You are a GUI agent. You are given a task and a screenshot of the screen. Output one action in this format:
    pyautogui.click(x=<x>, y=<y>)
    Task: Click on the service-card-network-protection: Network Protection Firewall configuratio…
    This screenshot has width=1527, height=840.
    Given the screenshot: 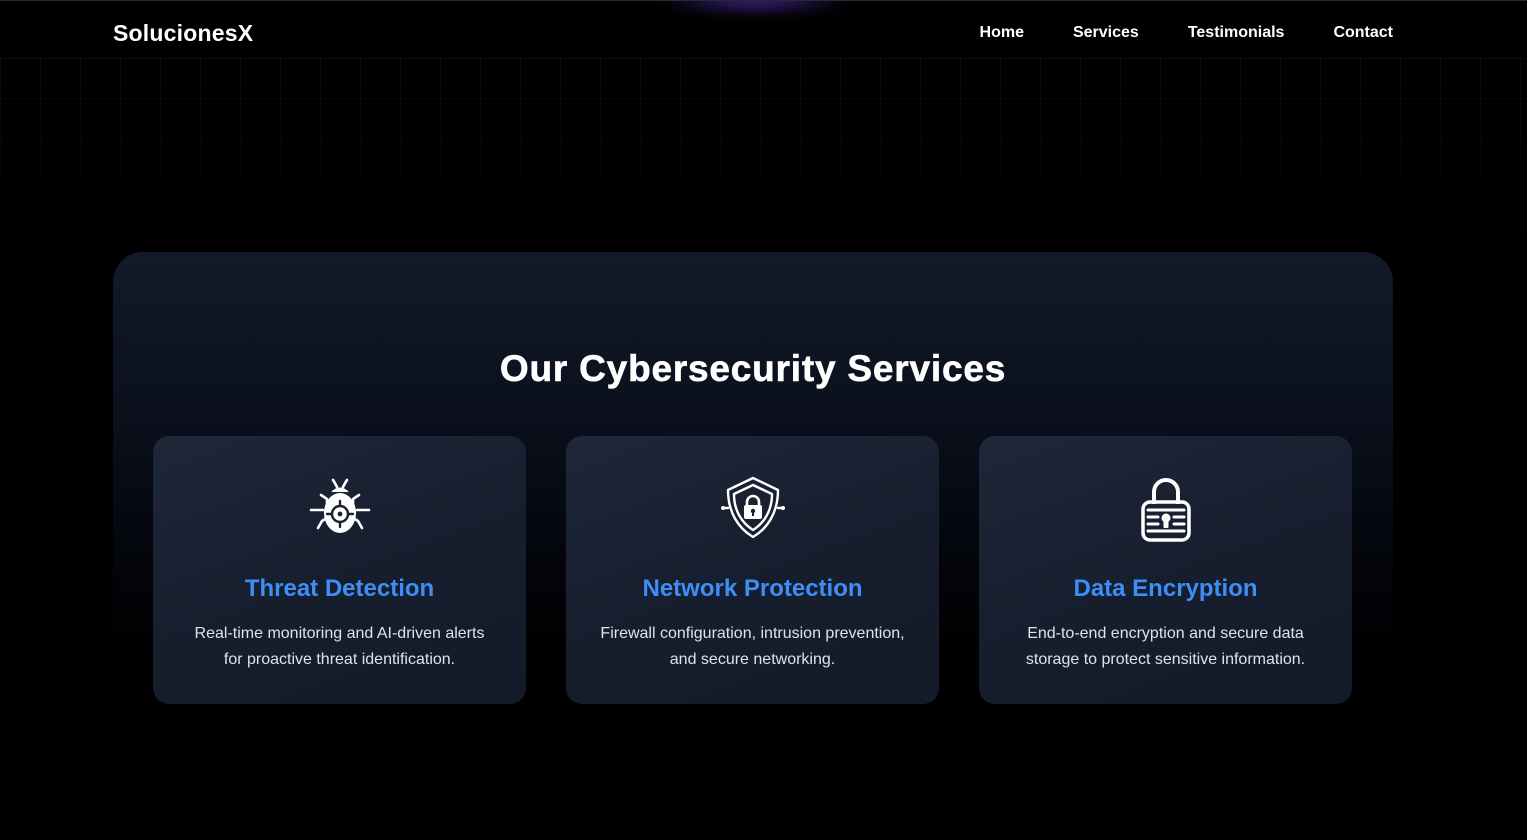 What is the action you would take?
    pyautogui.click(x=752, y=570)
    